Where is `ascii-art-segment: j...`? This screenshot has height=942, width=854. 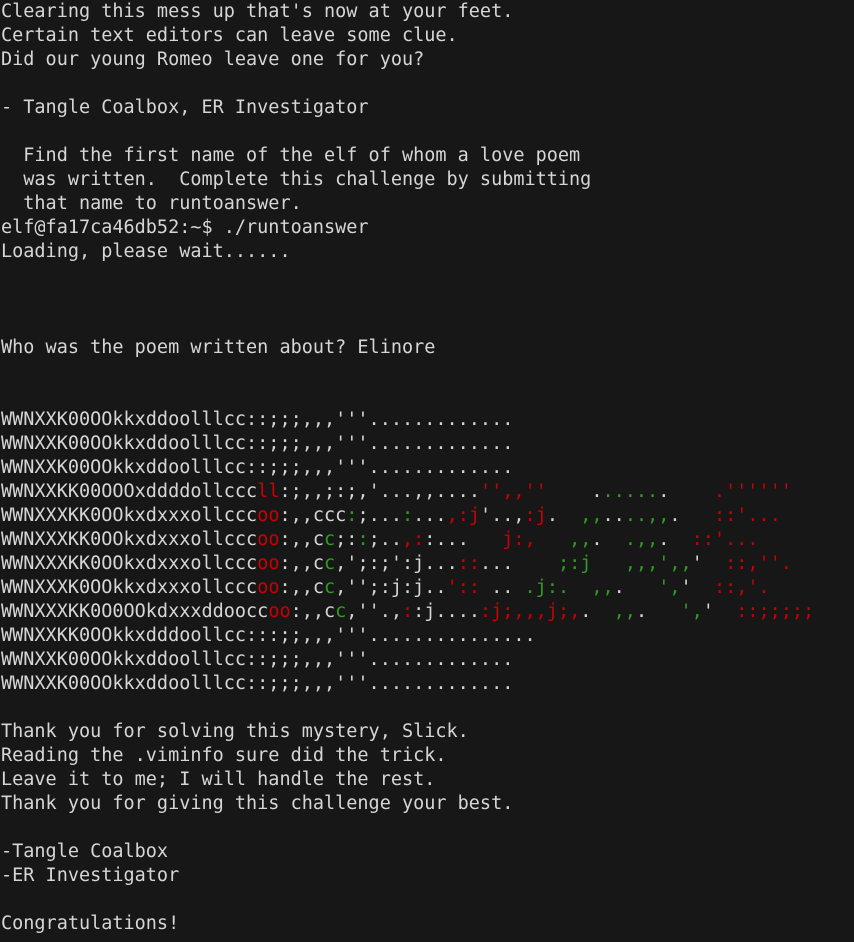
ascii-art-segment: j... is located at coordinates (435, 563).